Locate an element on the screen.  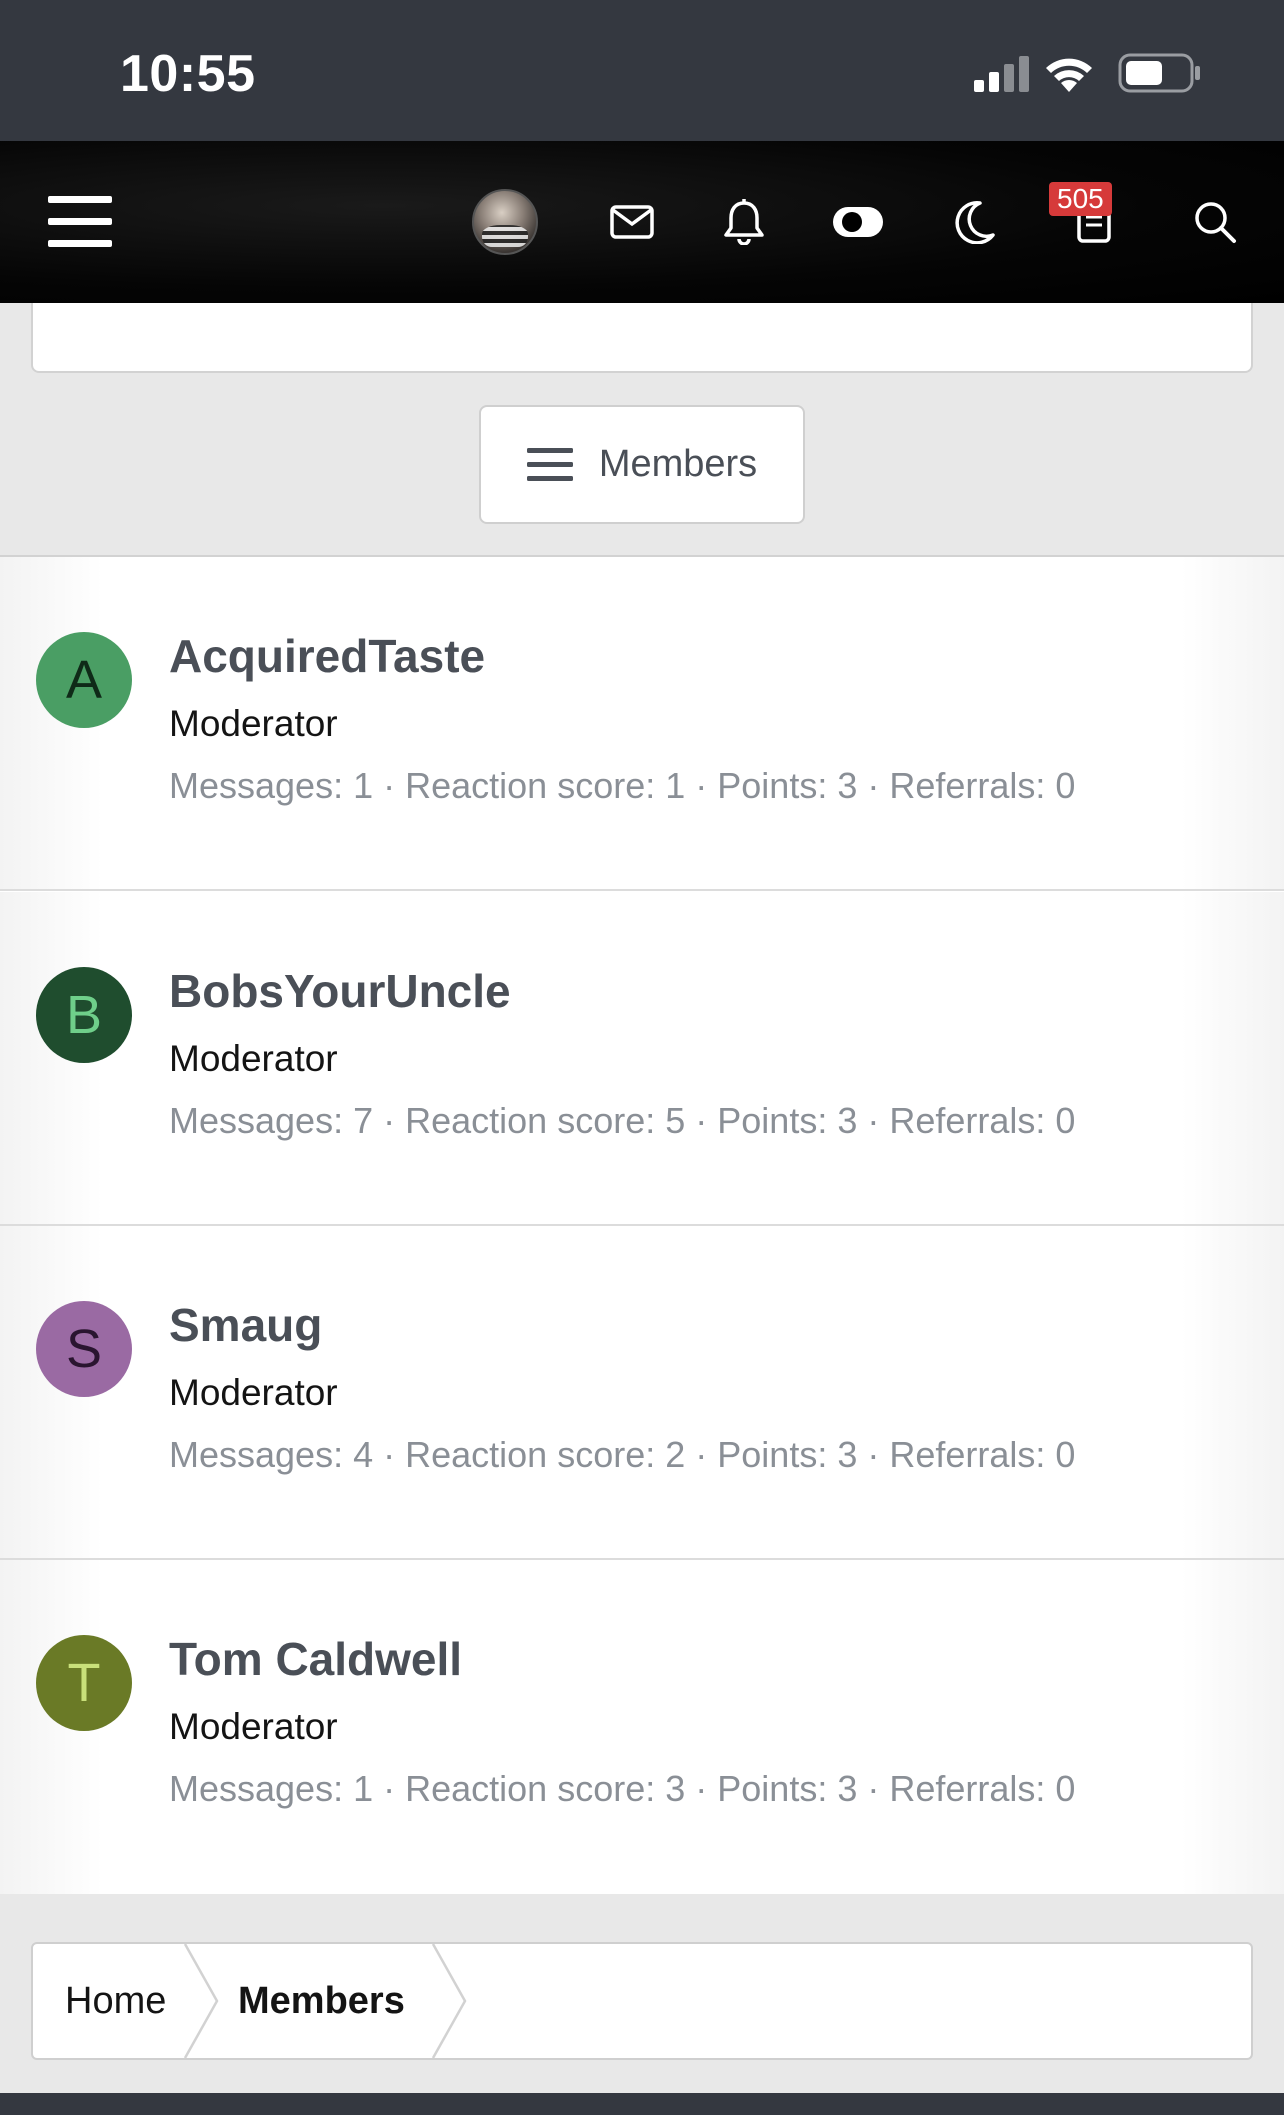
hamburger-menu-button is located at coordinates (80, 222).